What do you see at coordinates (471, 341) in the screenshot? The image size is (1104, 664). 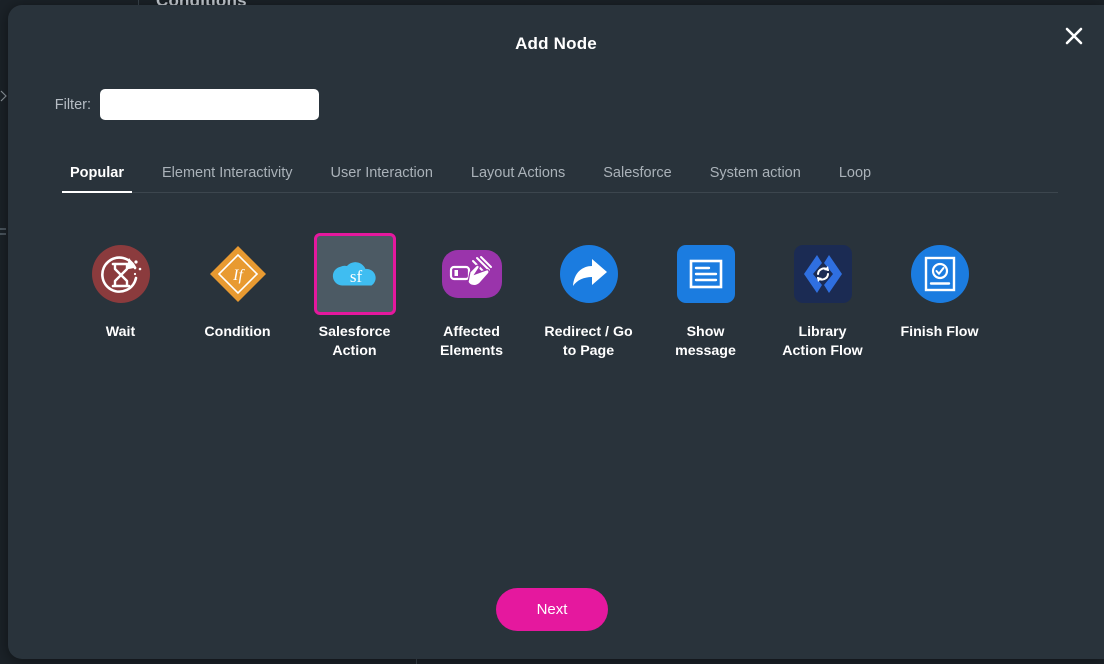 I see `node-option-label: Affected Elements` at bounding box center [471, 341].